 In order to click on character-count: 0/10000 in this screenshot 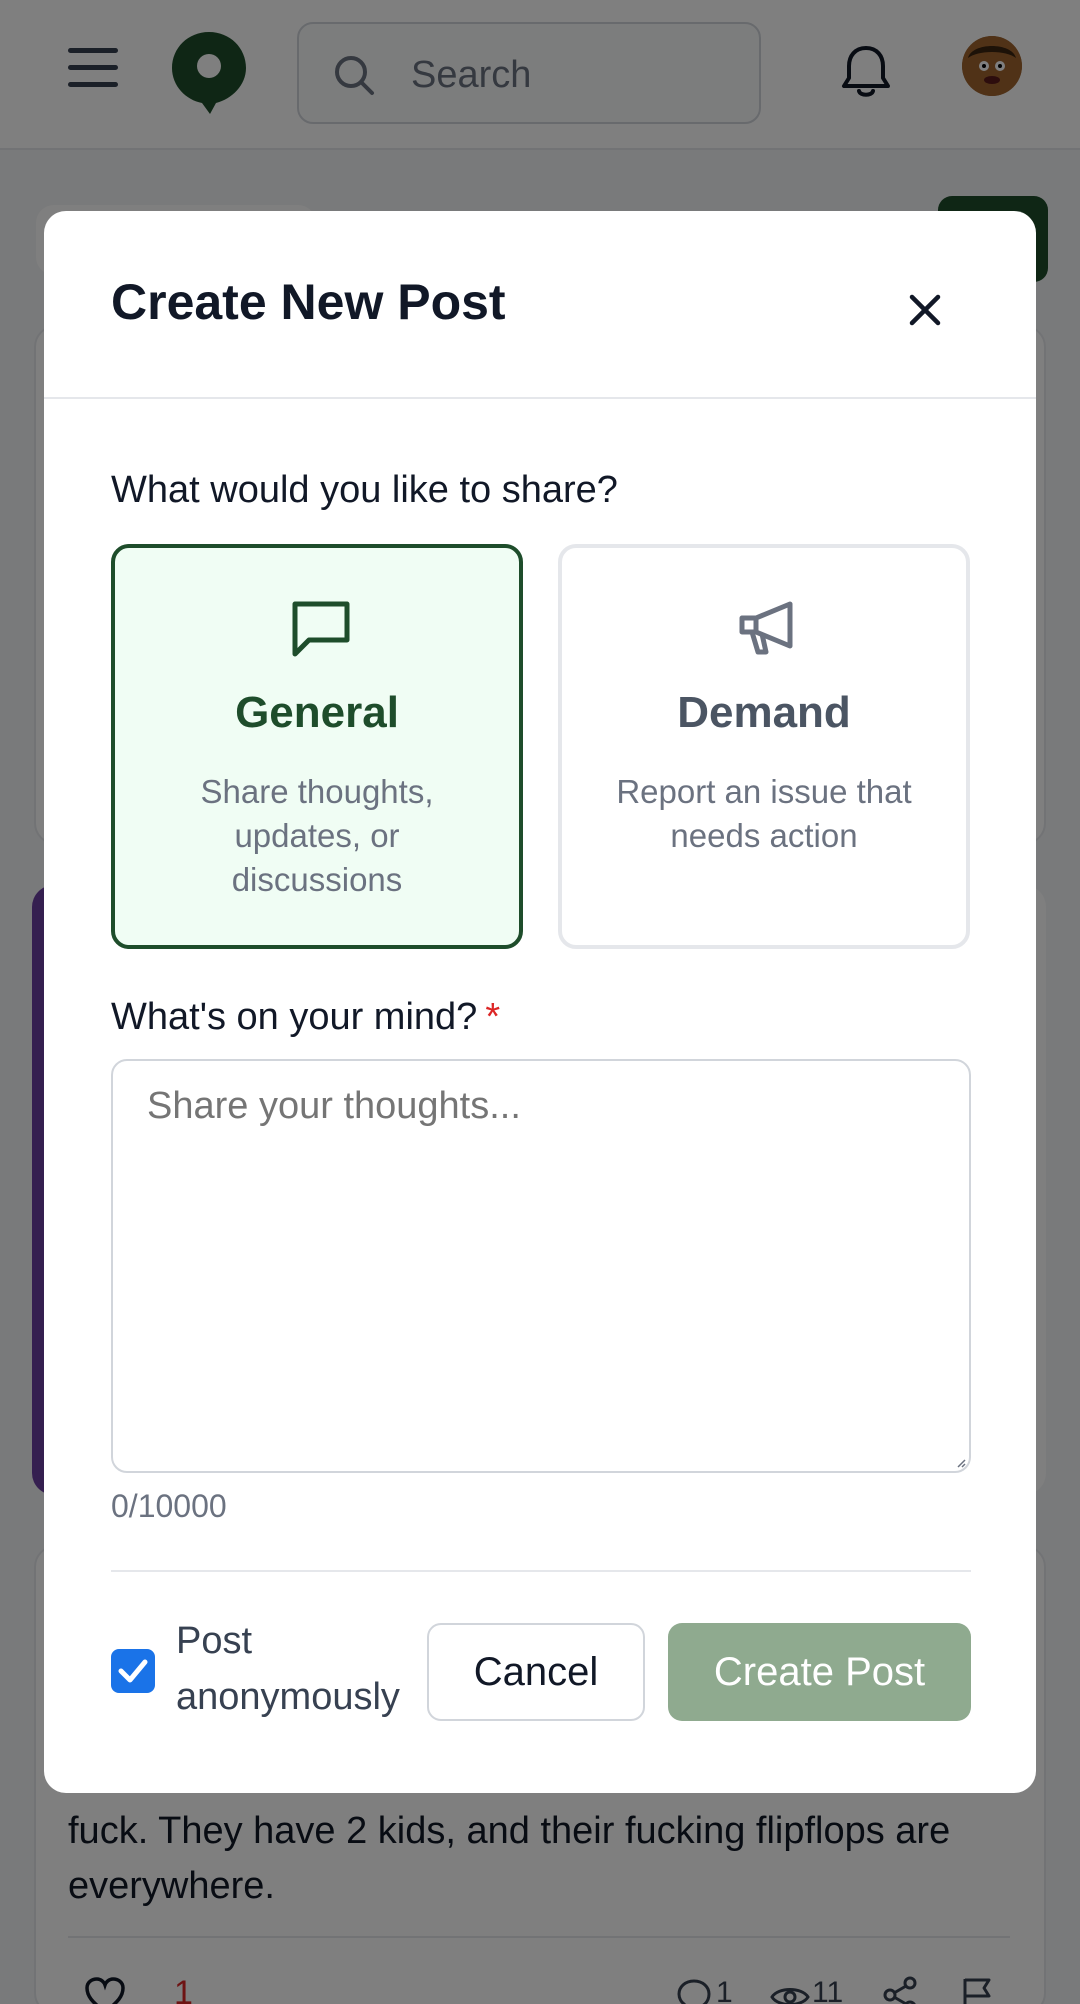, I will do `click(169, 1506)`.